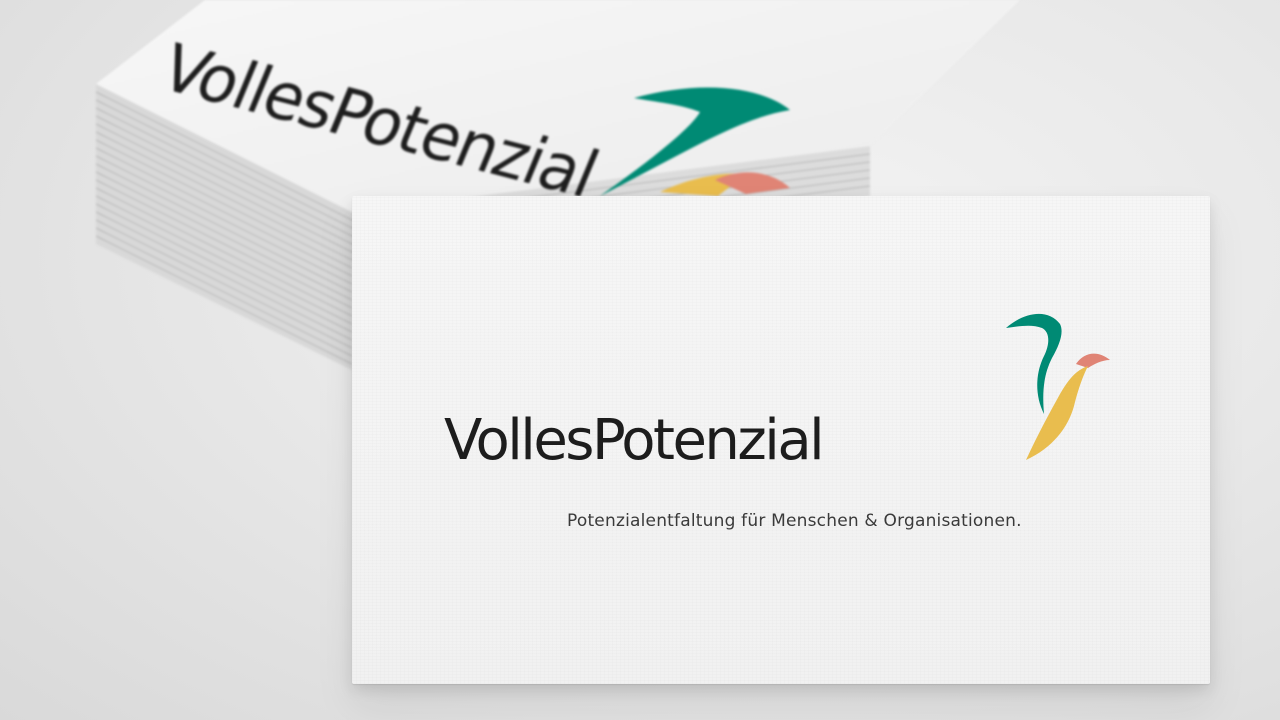 The height and width of the screenshot is (720, 1280). What do you see at coordinates (634, 440) in the screenshot?
I see `brand-name: VollesPotenzial` at bounding box center [634, 440].